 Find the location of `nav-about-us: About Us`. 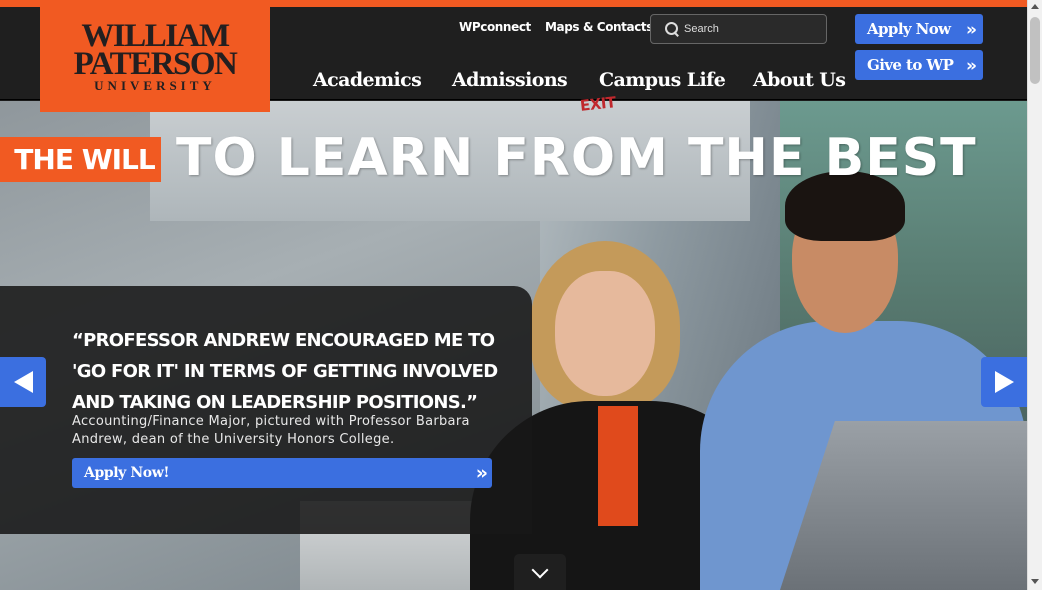

nav-about-us: About Us is located at coordinates (799, 80).